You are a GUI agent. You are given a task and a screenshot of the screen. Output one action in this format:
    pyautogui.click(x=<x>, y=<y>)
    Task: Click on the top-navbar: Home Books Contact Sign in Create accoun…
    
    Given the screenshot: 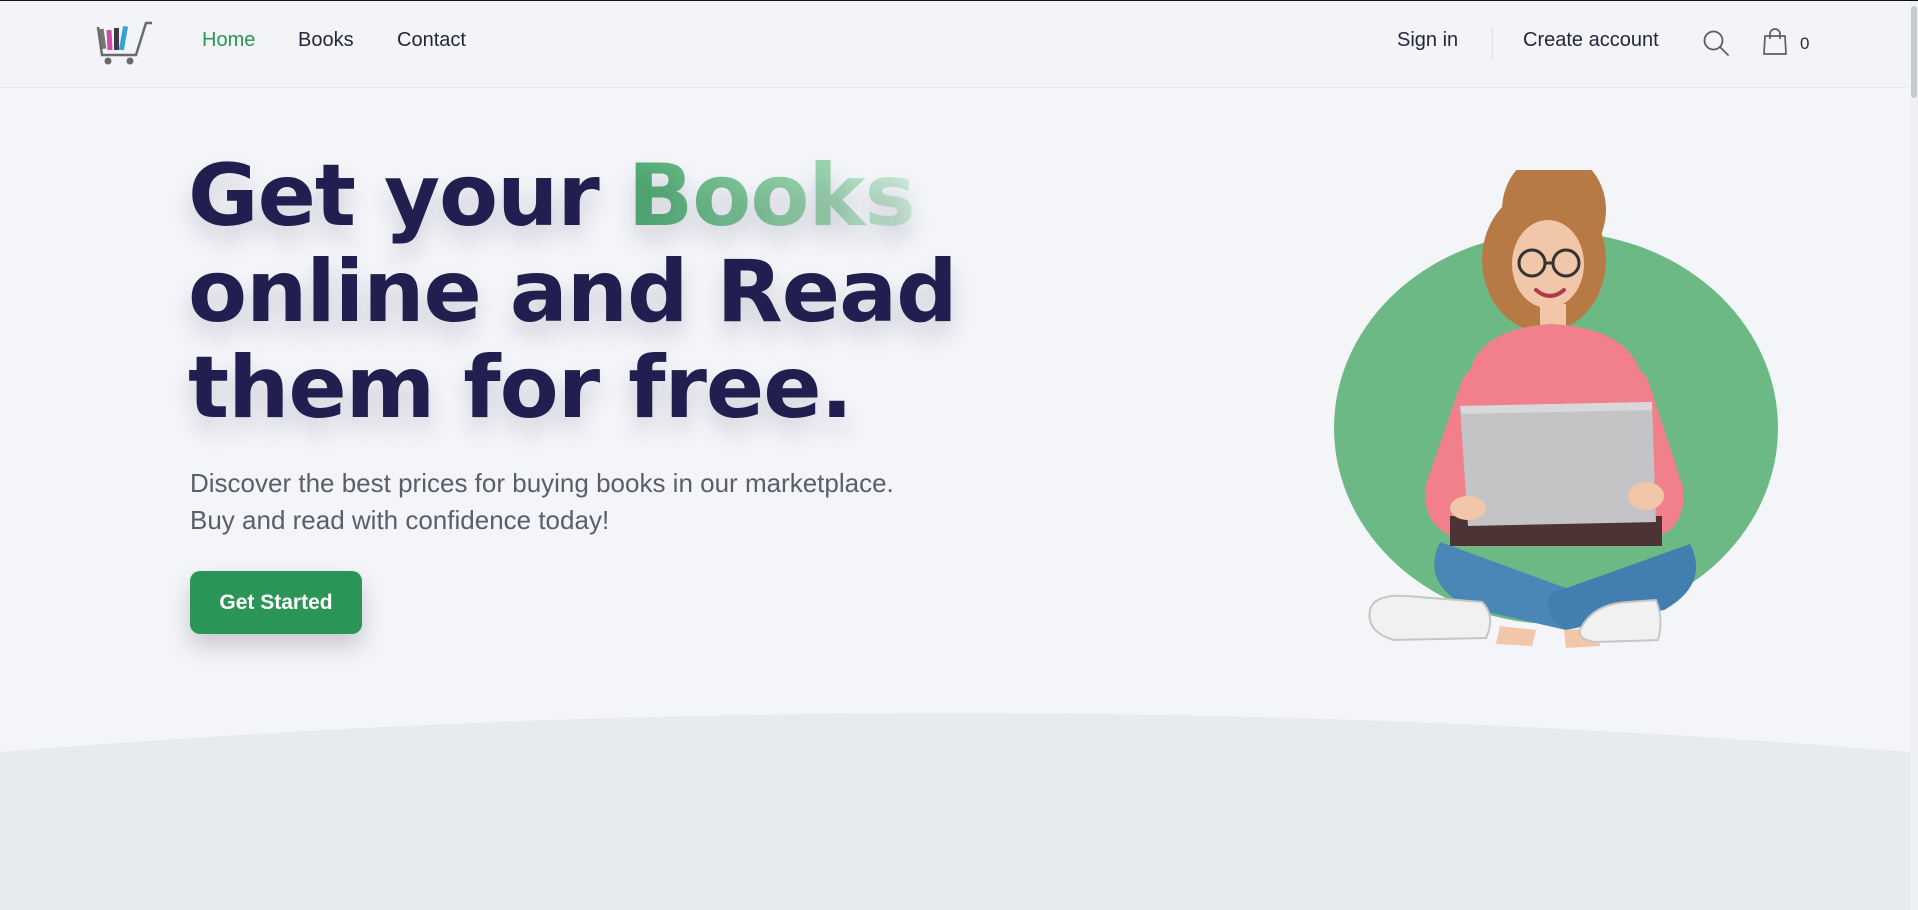 What is the action you would take?
    pyautogui.click(x=955, y=44)
    